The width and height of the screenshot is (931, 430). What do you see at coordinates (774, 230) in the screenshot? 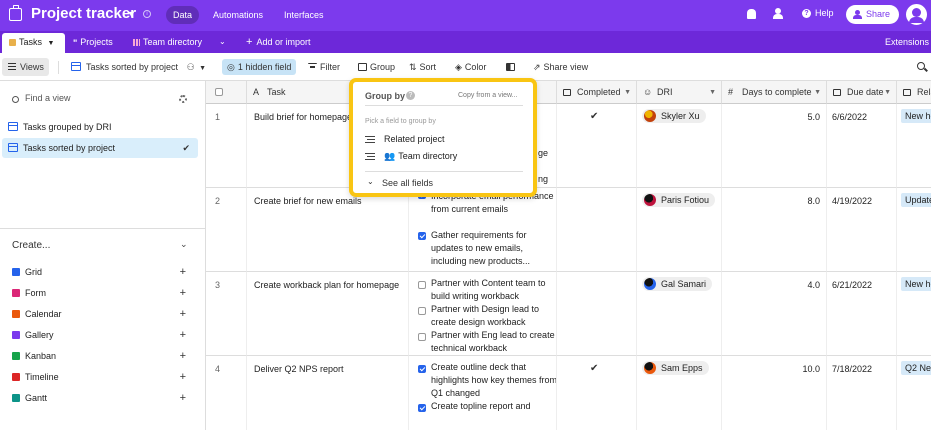
I see `days-cell: 8.0` at bounding box center [774, 230].